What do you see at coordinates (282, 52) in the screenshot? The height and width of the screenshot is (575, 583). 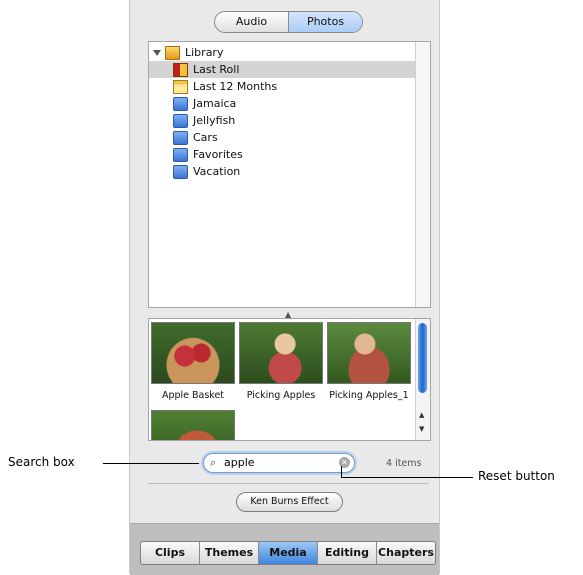 I see `library-root: Library` at bounding box center [282, 52].